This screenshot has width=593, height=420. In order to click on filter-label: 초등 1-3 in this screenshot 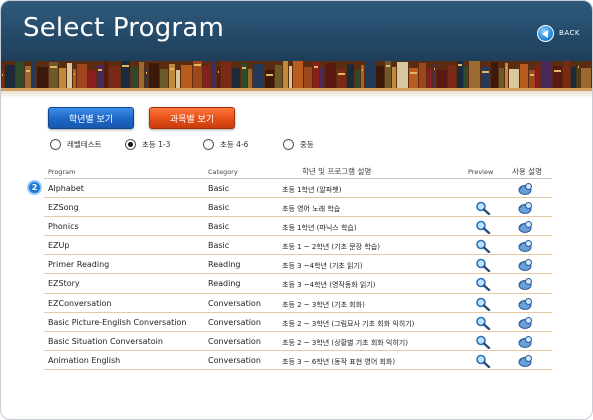, I will do `click(156, 144)`.